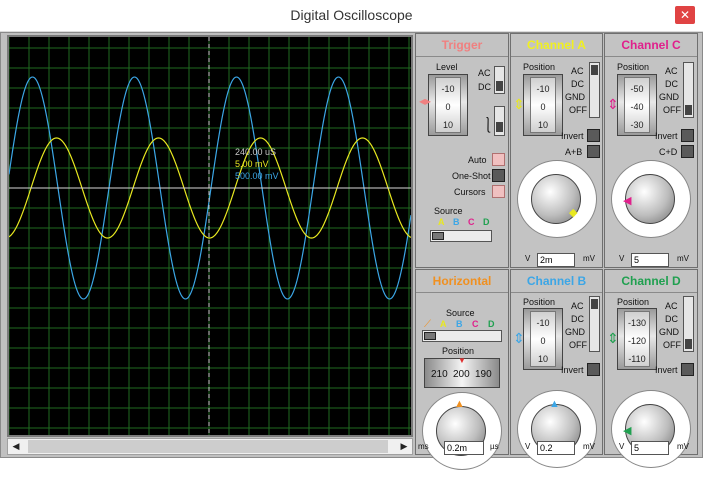 This screenshot has width=703, height=484. What do you see at coordinates (404, 446) in the screenshot?
I see `scroll-right-icon: ▶` at bounding box center [404, 446].